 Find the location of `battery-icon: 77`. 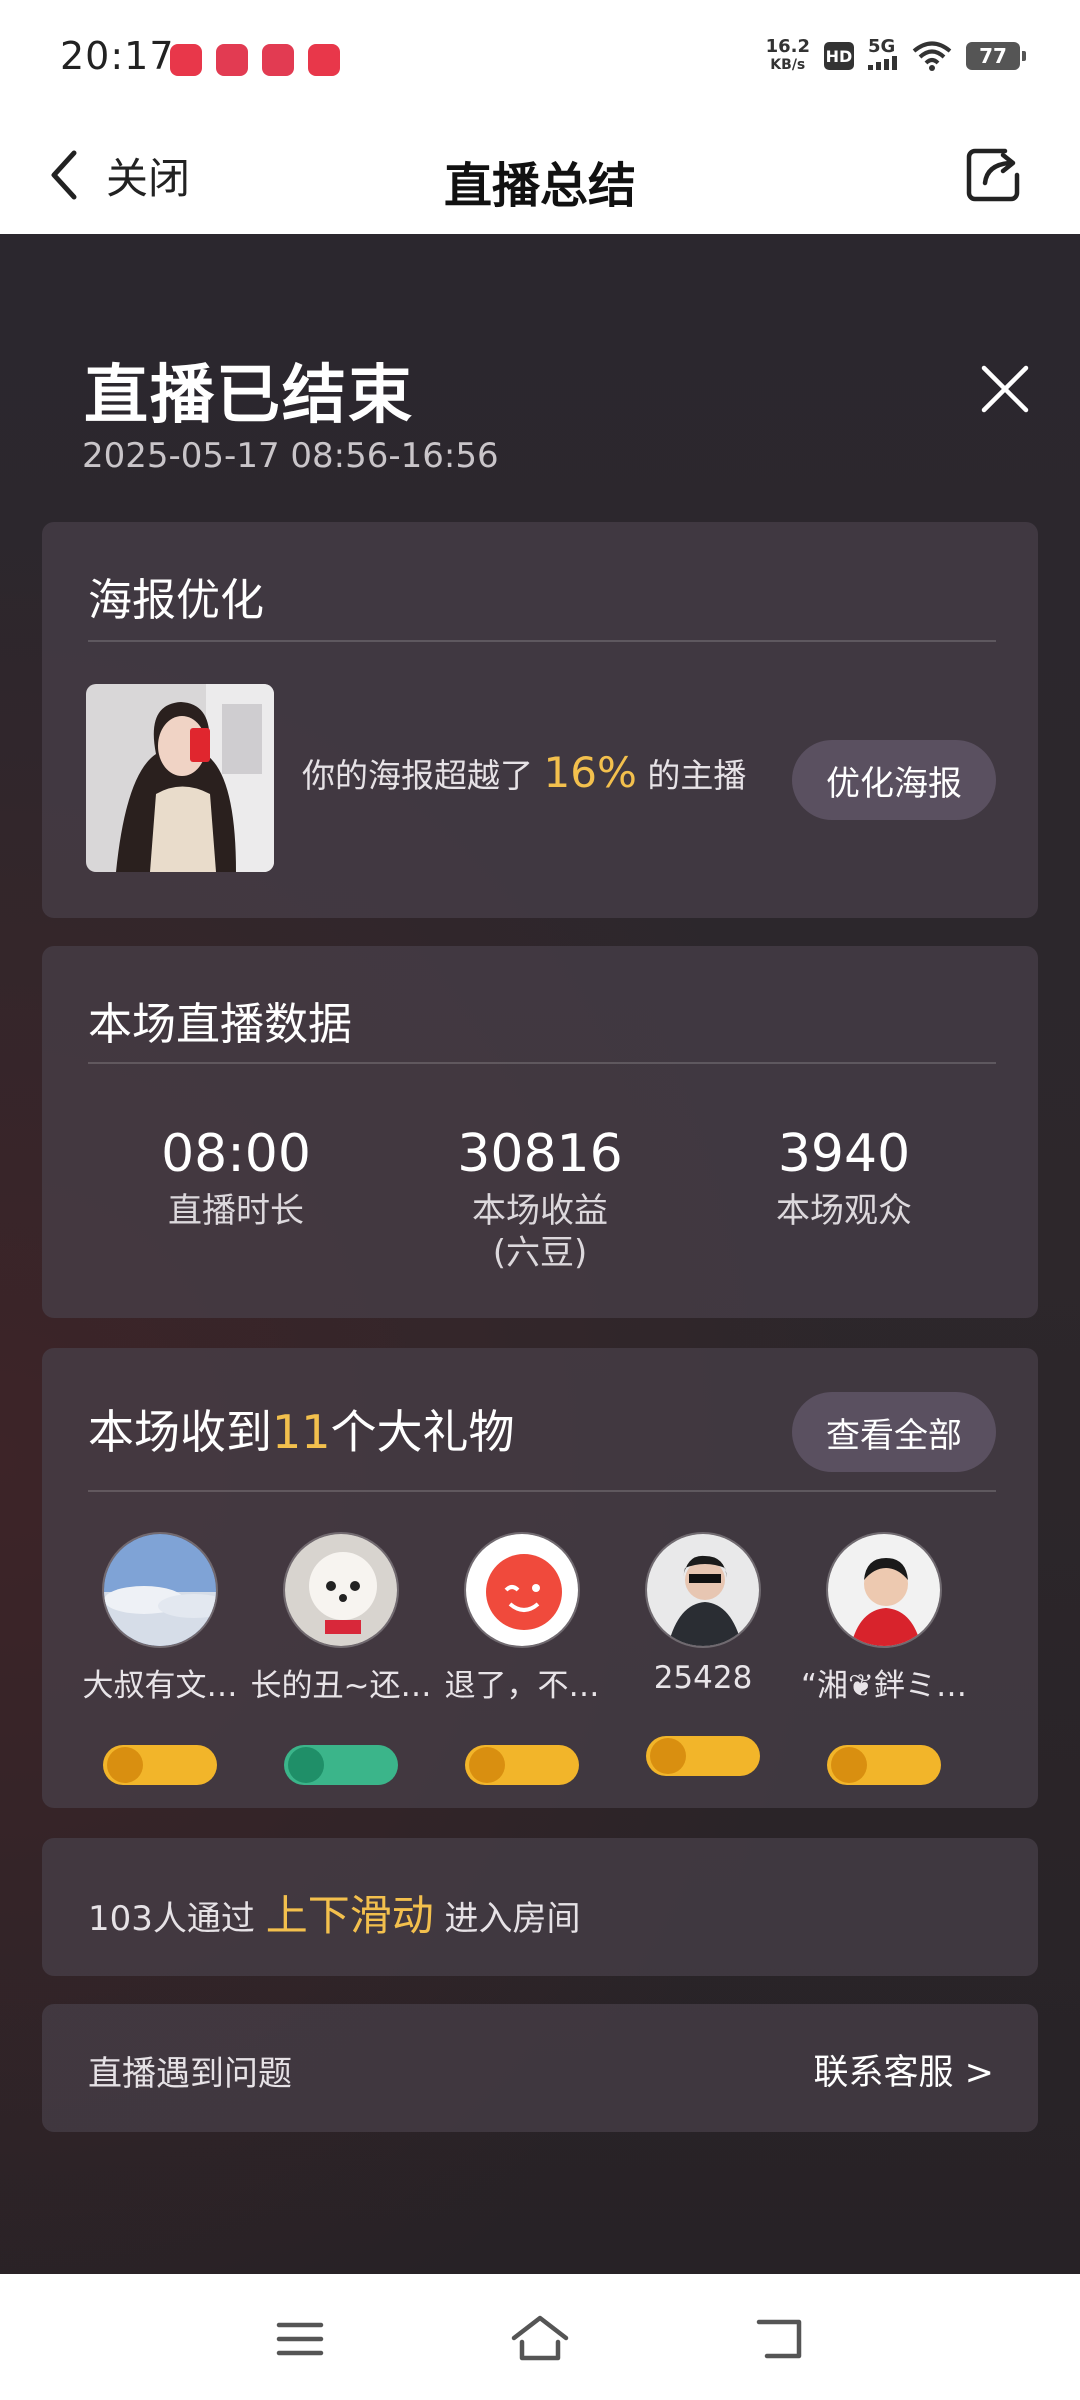

battery-icon: 77 is located at coordinates (996, 56).